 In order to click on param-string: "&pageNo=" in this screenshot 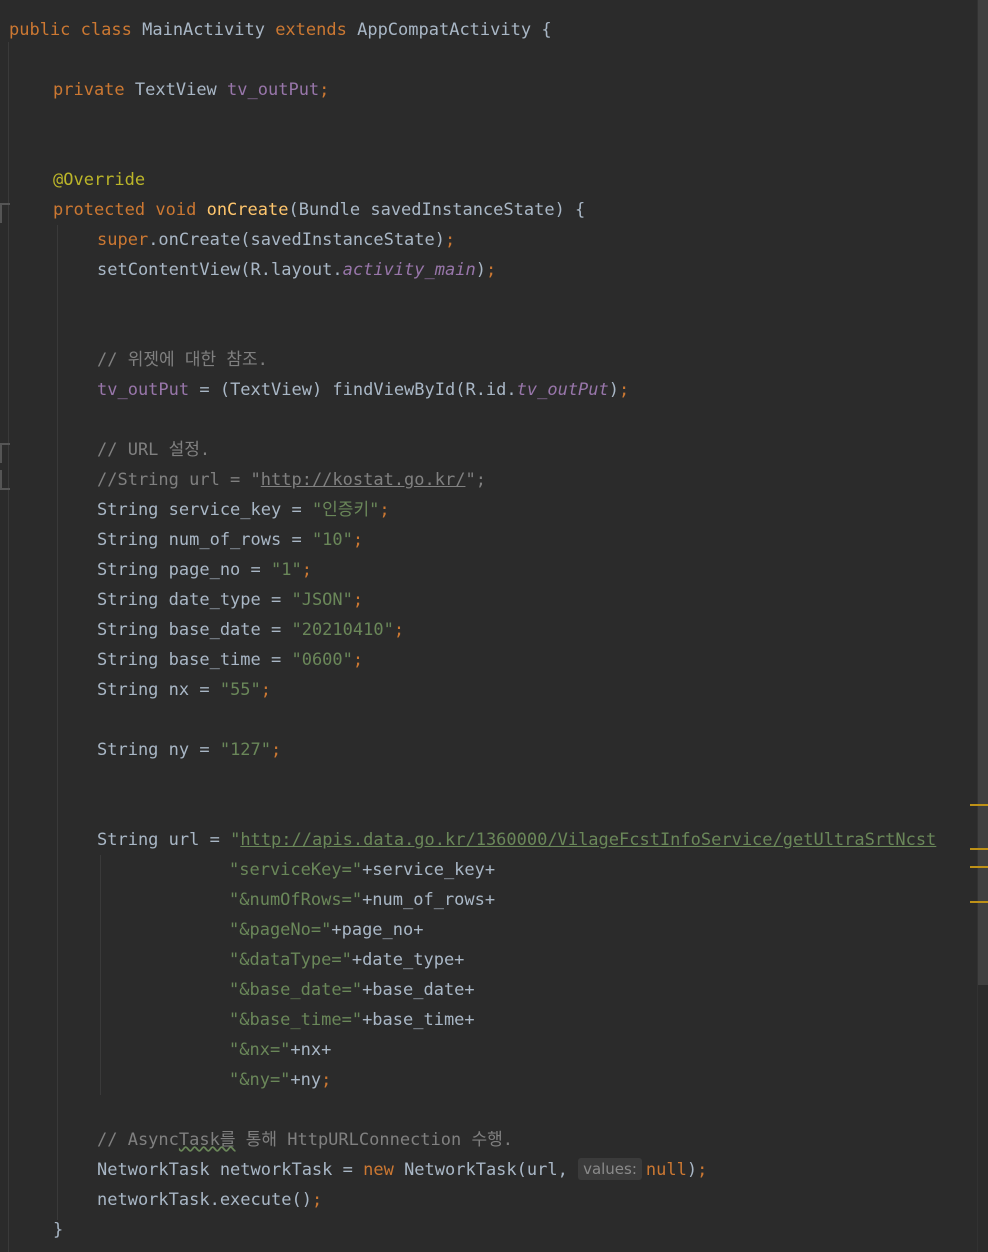, I will do `click(280, 930)`.